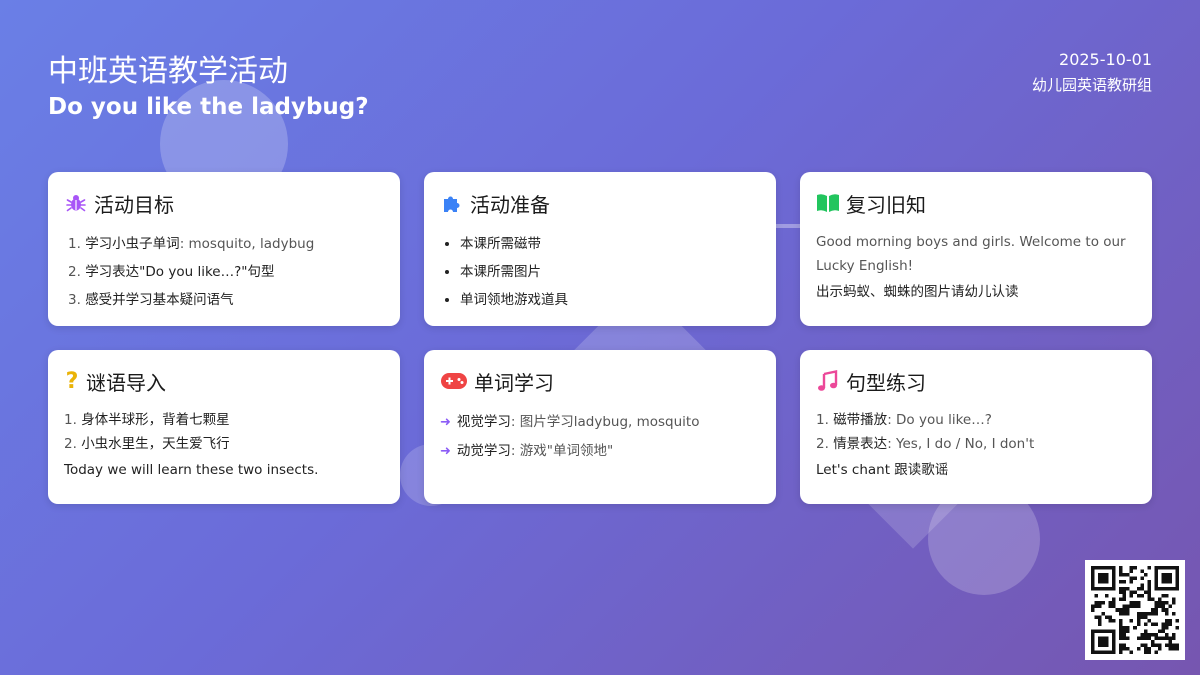  Describe the element at coordinates (155, 420) in the screenshot. I see `item-text: 身体半球形，背着七颗星` at that location.